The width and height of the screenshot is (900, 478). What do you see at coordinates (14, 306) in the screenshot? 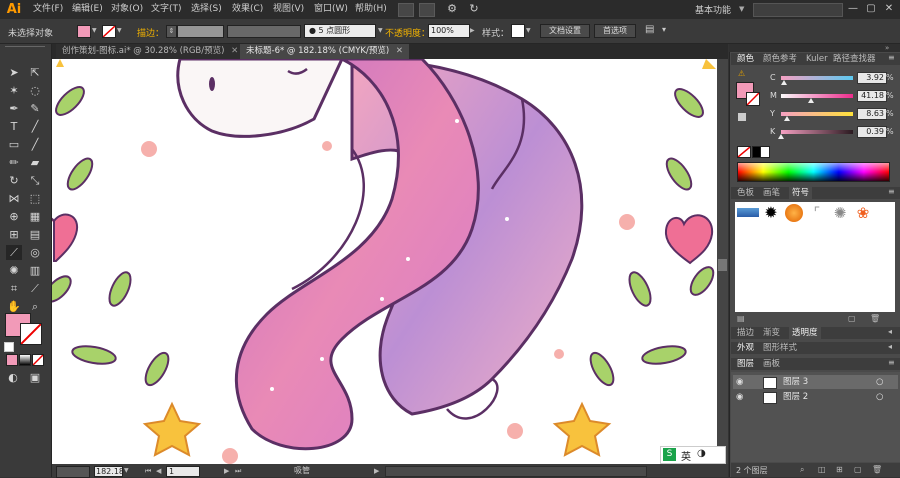
I see `hand-tool-icon: ✋` at bounding box center [14, 306].